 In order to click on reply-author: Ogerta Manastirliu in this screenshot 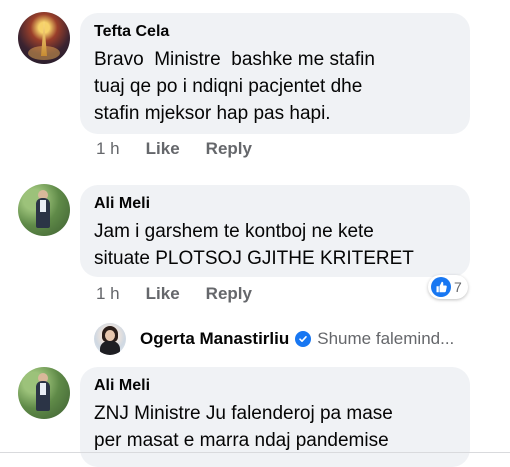, I will do `click(214, 339)`.